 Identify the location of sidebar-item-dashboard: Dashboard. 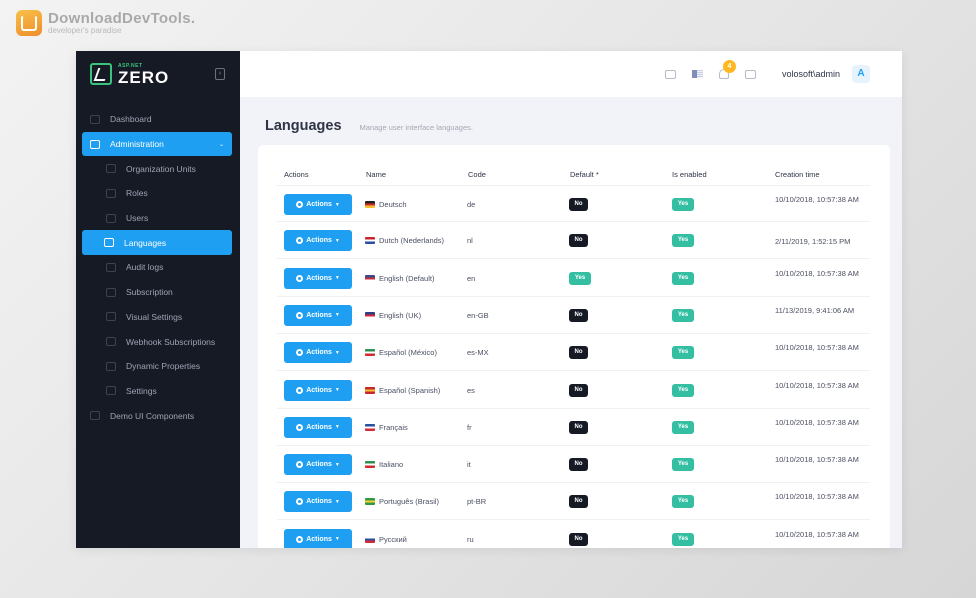
(158, 119).